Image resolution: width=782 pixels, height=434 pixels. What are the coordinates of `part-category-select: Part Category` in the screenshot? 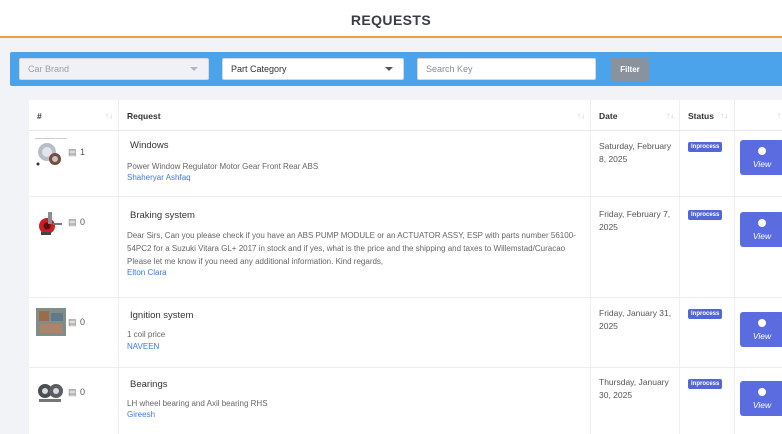 It's located at (313, 69).